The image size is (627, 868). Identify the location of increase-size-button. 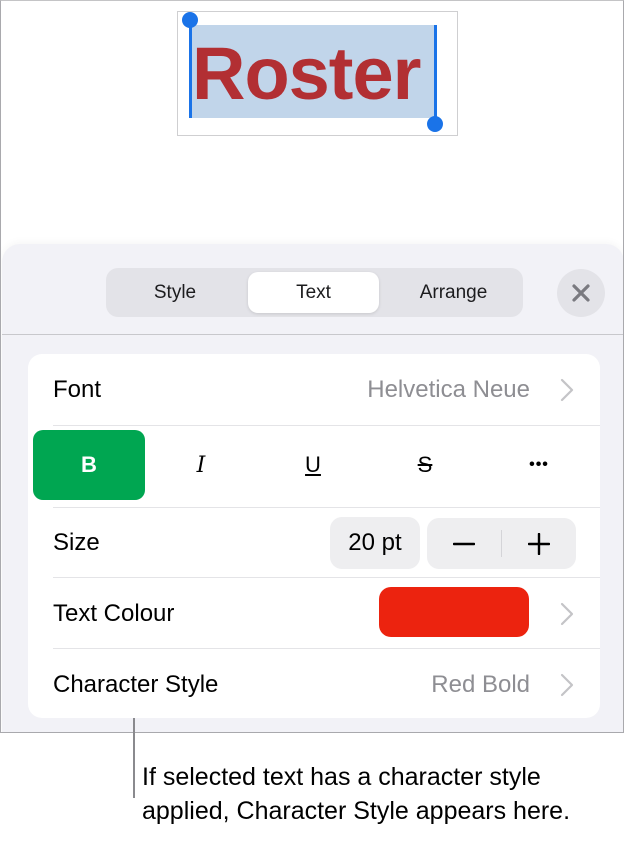
(539, 543).